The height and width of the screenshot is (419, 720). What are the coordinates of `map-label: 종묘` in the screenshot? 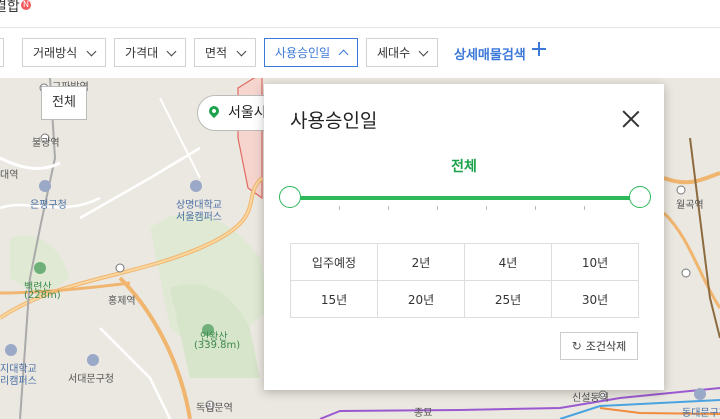 It's located at (423, 413).